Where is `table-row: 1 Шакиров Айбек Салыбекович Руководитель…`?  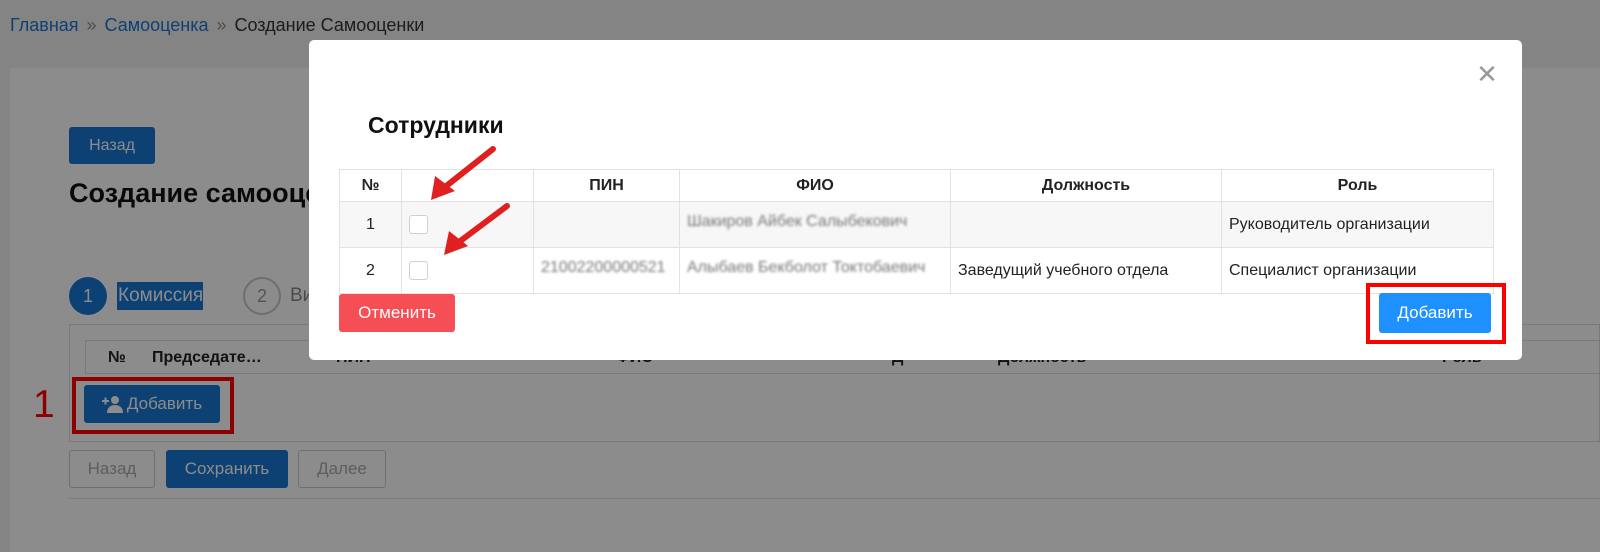
table-row: 1 Шакиров Айбек Салыбекович Руководитель… is located at coordinates (916, 224).